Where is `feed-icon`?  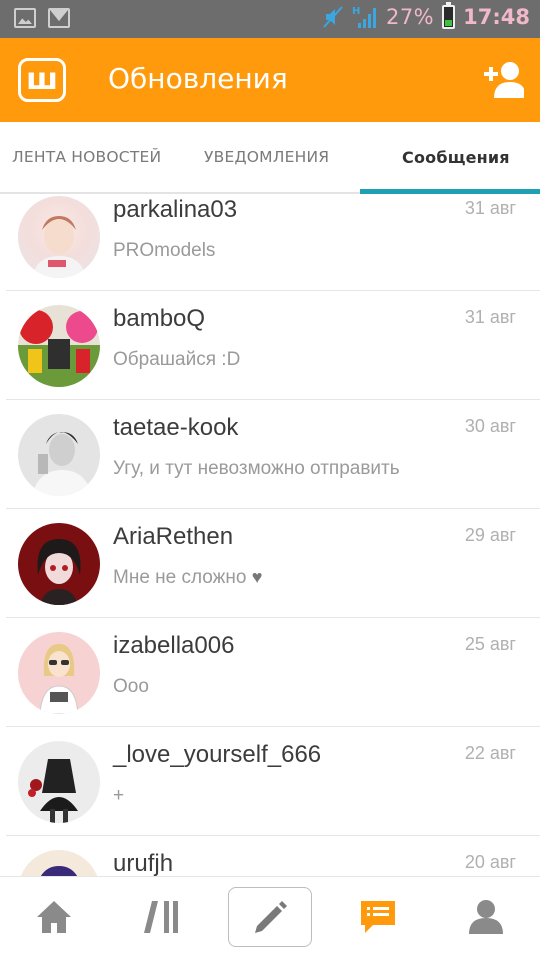
feed-icon is located at coordinates (161, 917).